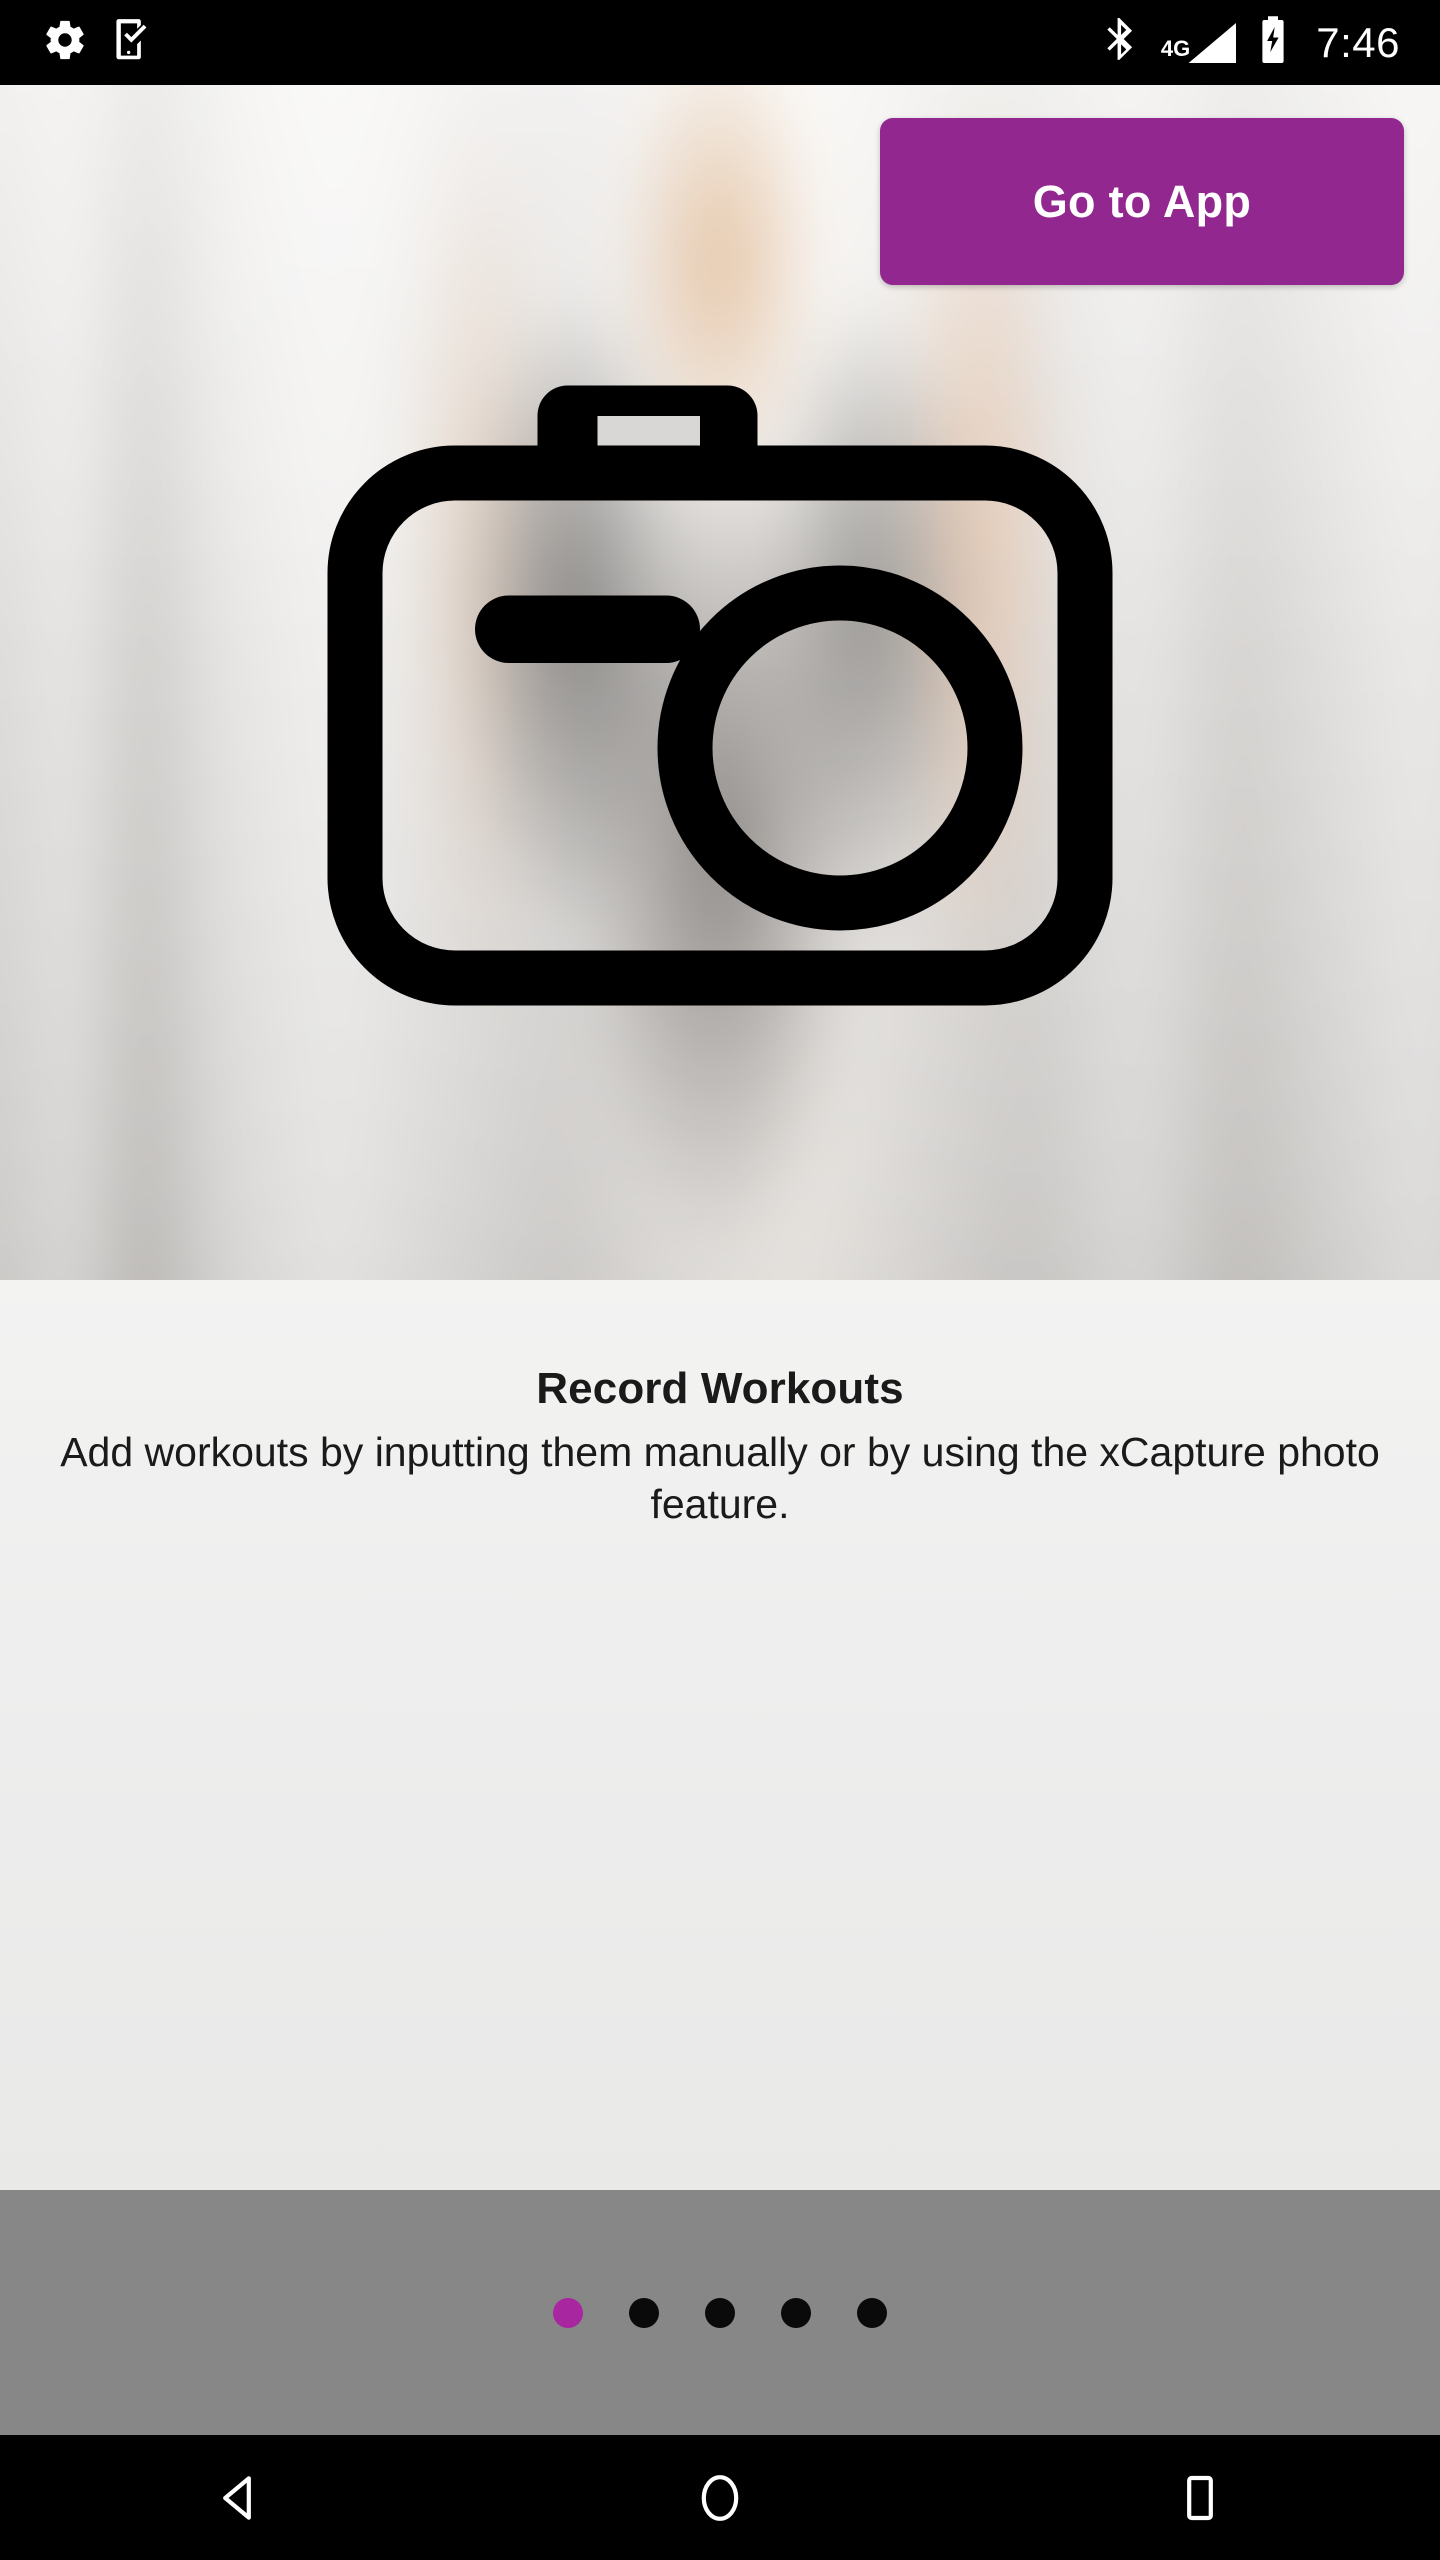  I want to click on bluetooth-icon, so click(1121, 42).